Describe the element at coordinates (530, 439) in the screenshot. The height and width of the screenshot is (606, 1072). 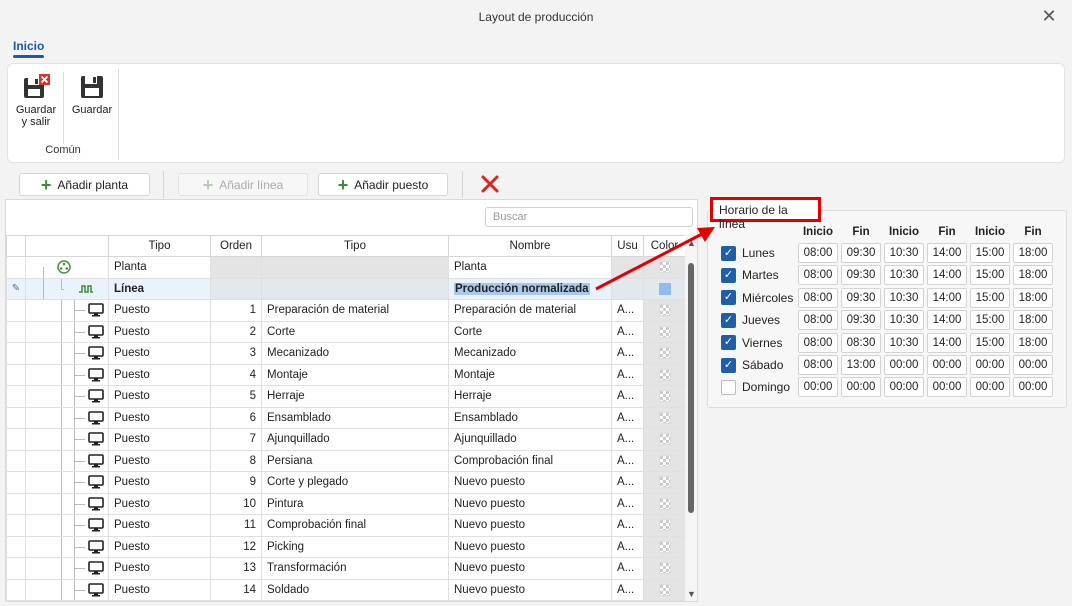
I see `cell-nombre: Ajunquillado` at that location.